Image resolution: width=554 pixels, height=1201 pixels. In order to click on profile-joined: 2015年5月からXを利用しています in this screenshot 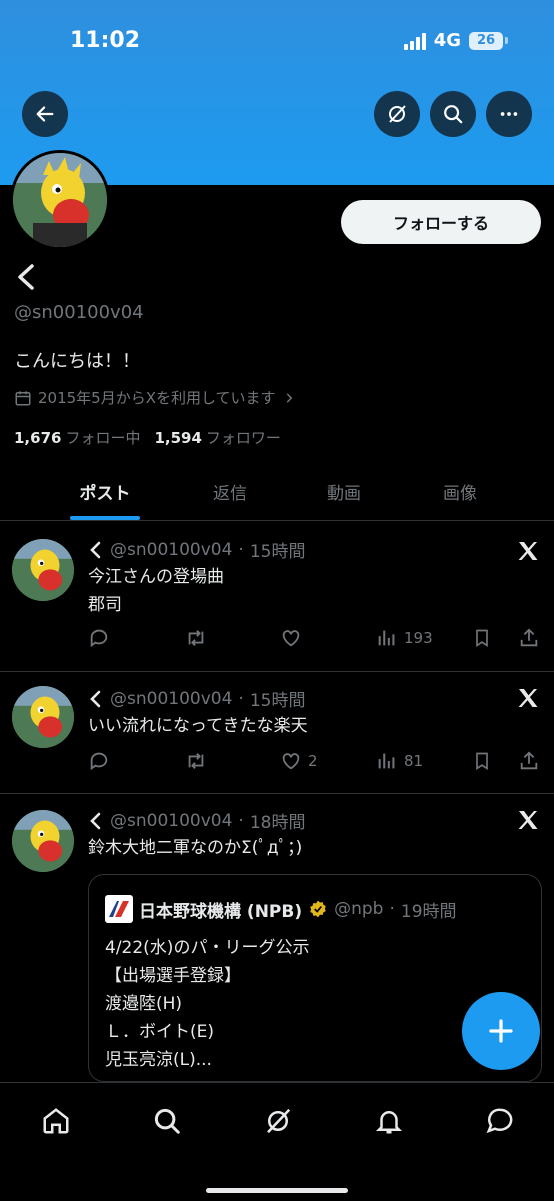, I will do `click(155, 397)`.